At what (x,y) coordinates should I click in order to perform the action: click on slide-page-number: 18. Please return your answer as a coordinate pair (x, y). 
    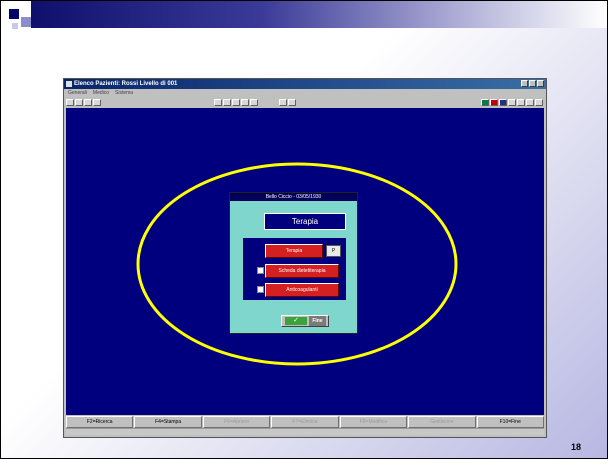
    Looking at the image, I should click on (575, 447).